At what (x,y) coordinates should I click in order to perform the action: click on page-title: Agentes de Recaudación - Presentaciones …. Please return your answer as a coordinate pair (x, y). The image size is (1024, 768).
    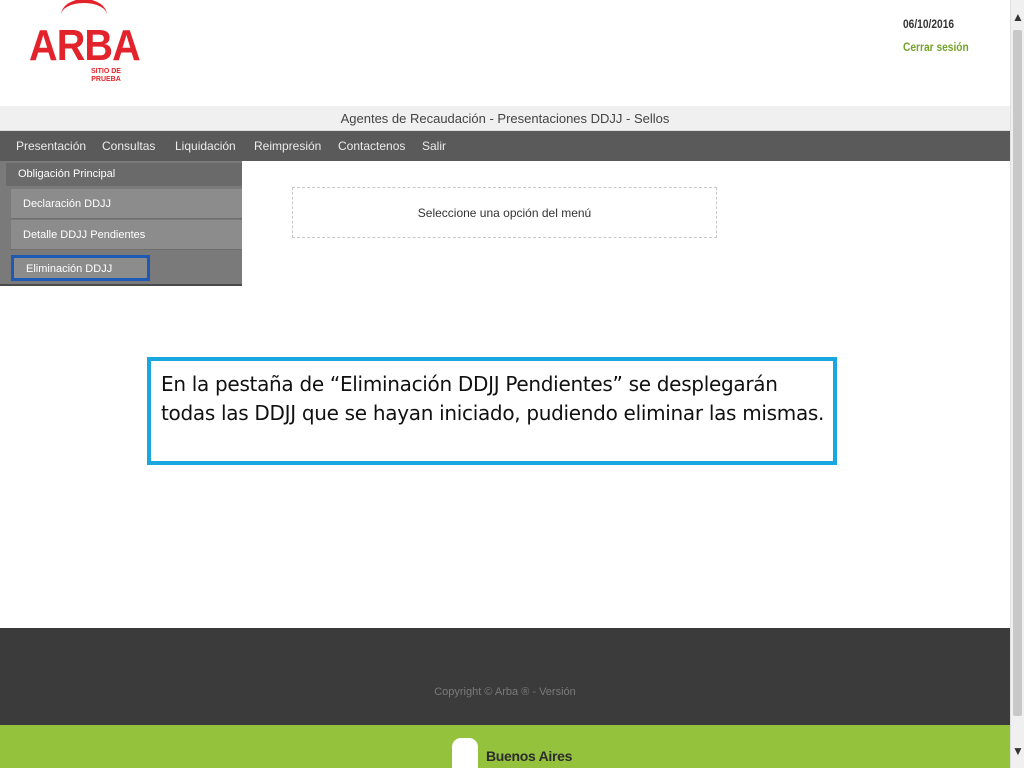
    Looking at the image, I should click on (505, 118).